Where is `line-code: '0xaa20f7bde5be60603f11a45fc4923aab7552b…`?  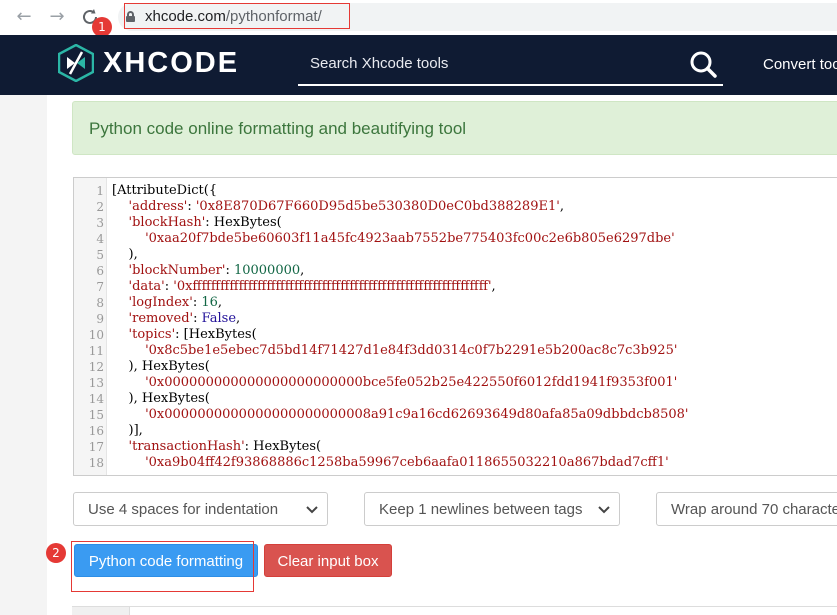 line-code: '0xaa20f7bde5be60603f11a45fc4923aab7552b… is located at coordinates (393, 239).